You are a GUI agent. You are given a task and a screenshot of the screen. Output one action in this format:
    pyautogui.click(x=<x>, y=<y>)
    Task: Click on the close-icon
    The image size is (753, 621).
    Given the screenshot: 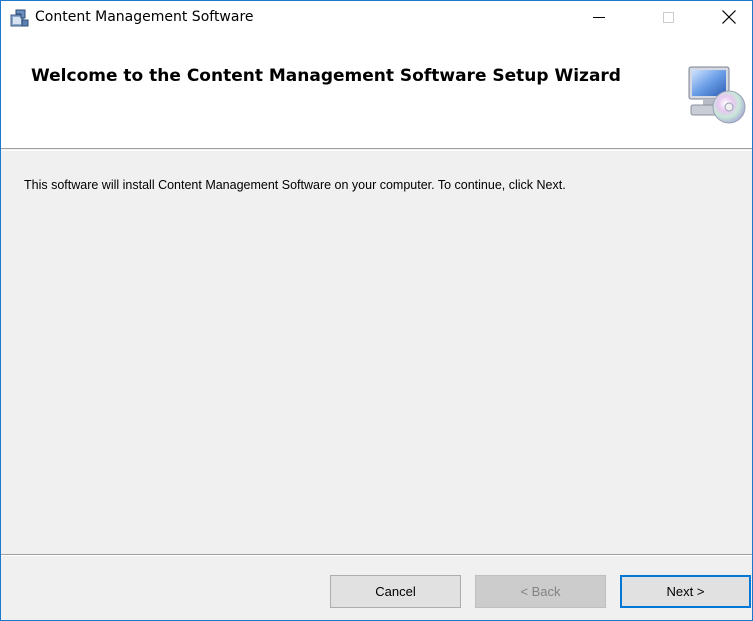 What is the action you would take?
    pyautogui.click(x=729, y=17)
    